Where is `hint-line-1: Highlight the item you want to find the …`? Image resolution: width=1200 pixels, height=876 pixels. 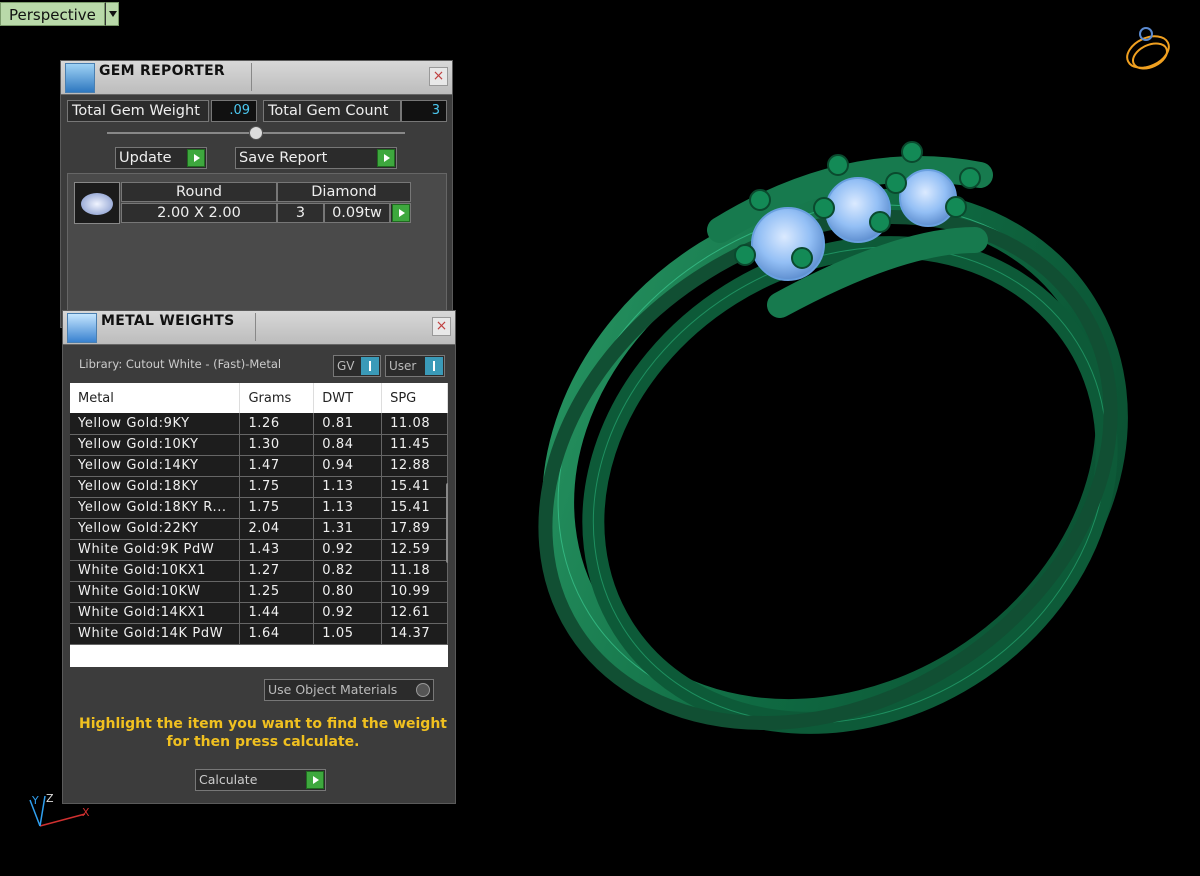 hint-line-1: Highlight the item you want to find the … is located at coordinates (263, 724).